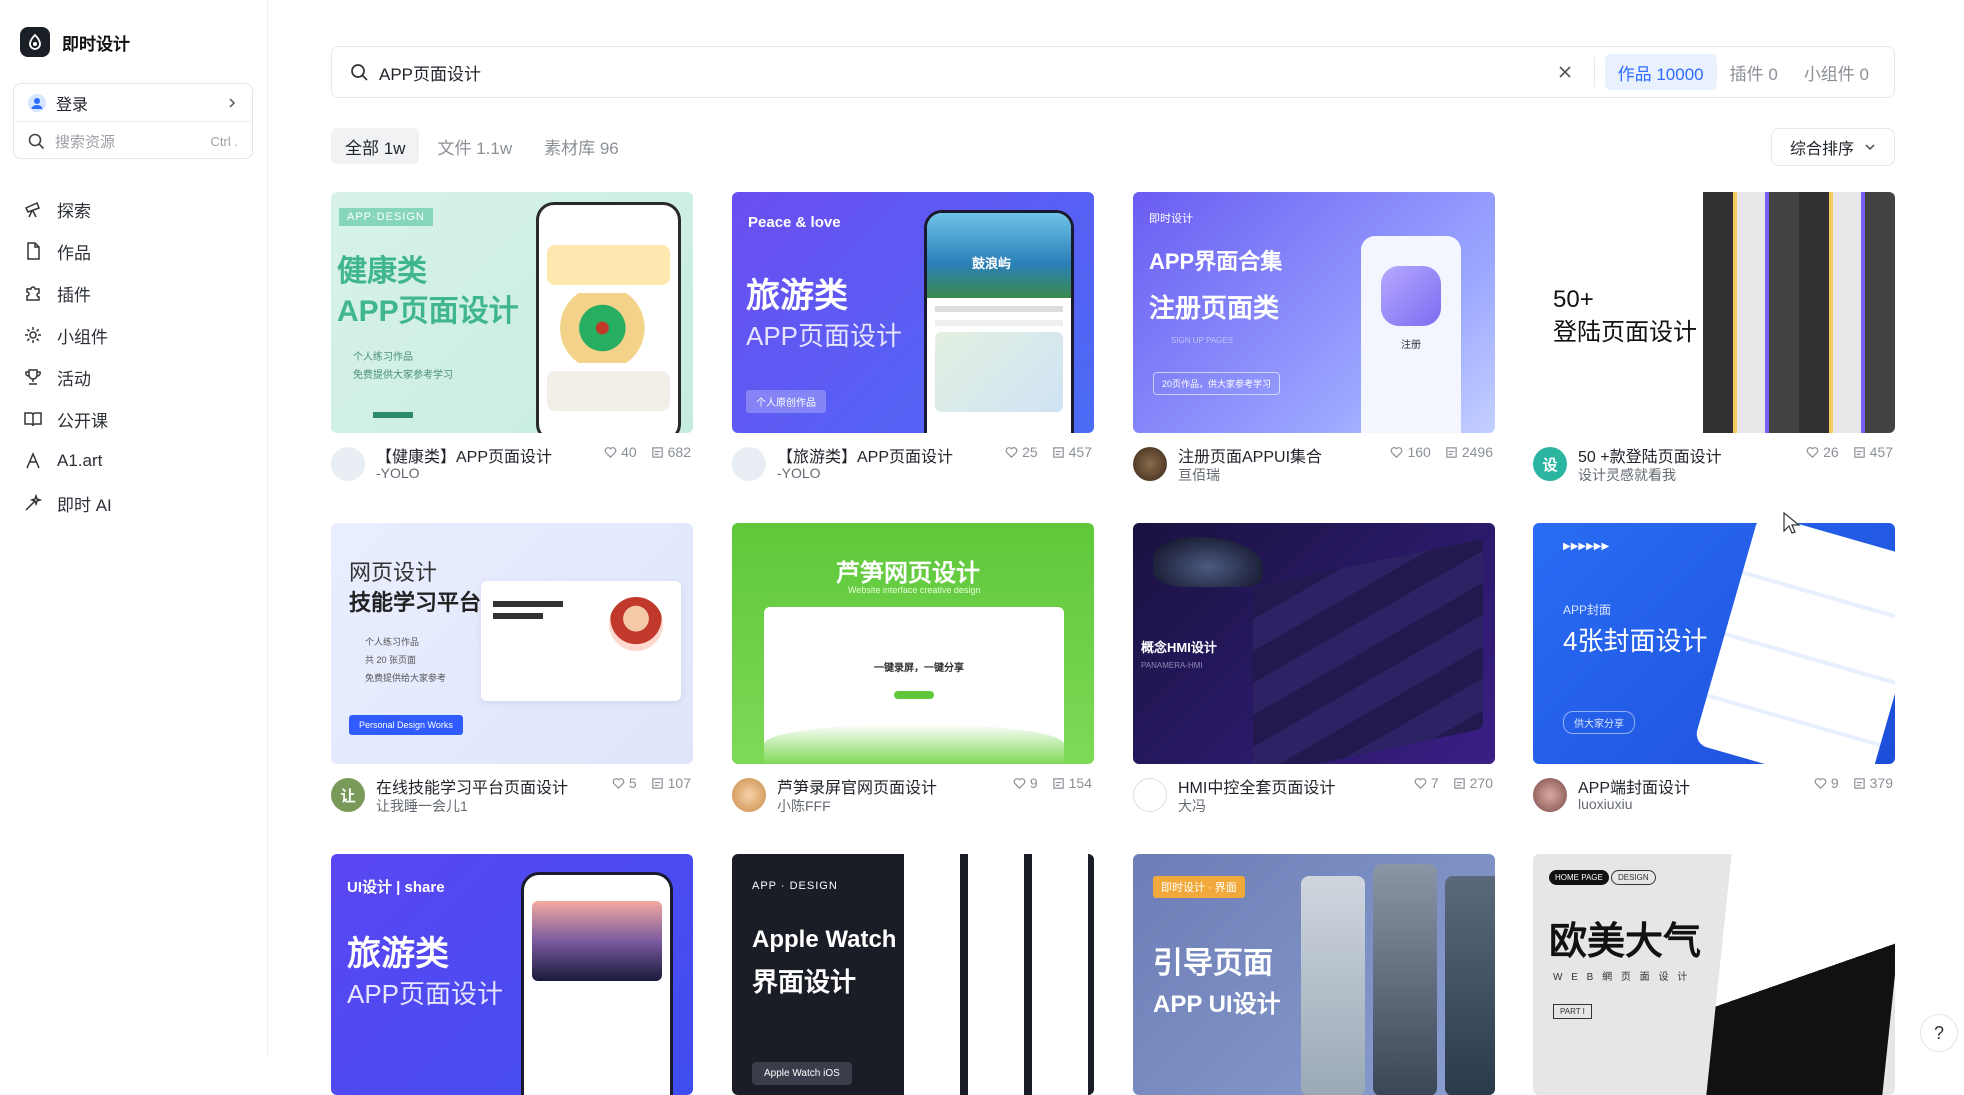 The image size is (1964, 1095). What do you see at coordinates (1714, 312) in the screenshot?
I see `card-thumbnail: 50+ 登陆页面设计` at bounding box center [1714, 312].